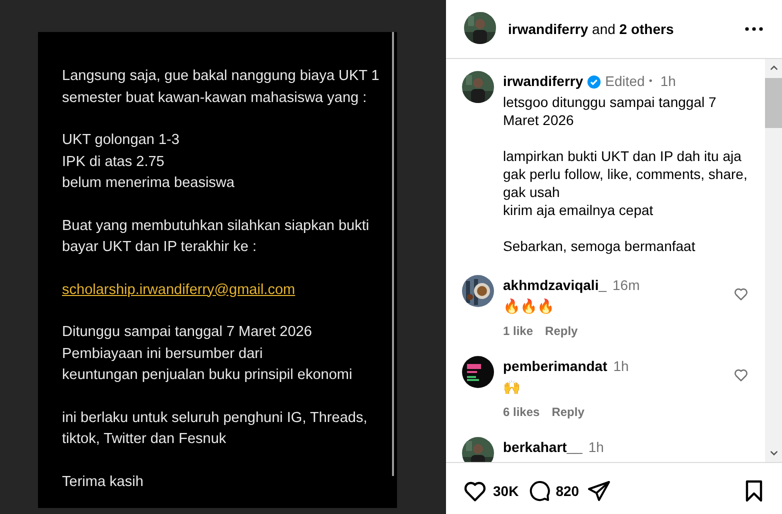 The height and width of the screenshot is (514, 782). Describe the element at coordinates (626, 285) in the screenshot. I see `comment-time: 16m` at that location.